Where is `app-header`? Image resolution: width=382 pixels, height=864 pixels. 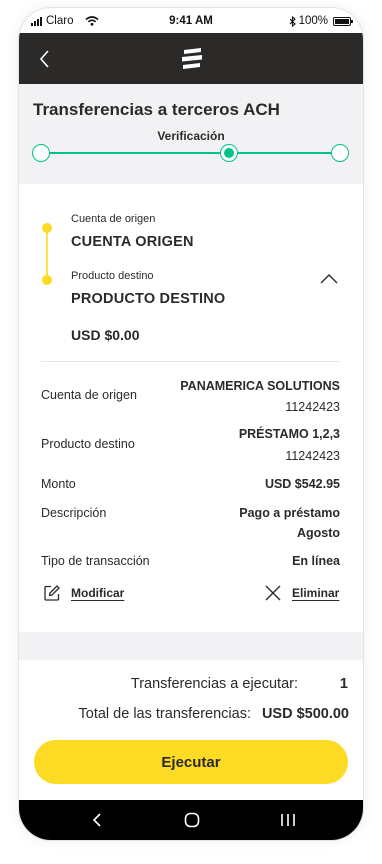 app-header is located at coordinates (191, 58).